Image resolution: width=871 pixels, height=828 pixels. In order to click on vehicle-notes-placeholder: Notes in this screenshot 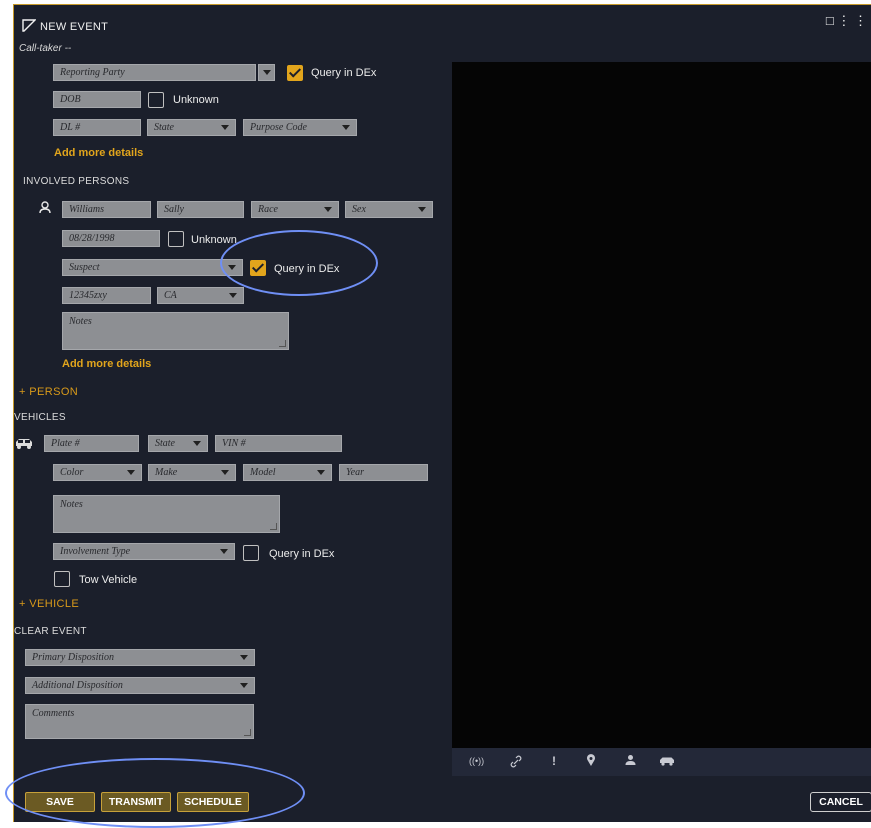, I will do `click(71, 504)`.